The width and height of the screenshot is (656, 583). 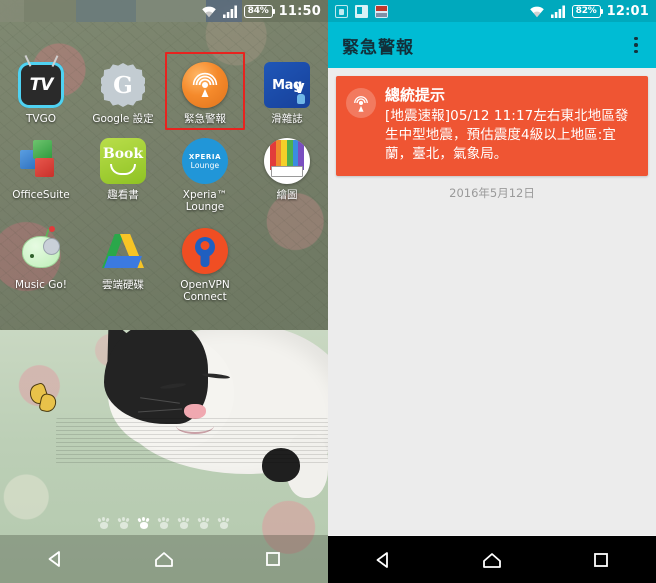 I want to click on news-icon, so click(x=381, y=11).